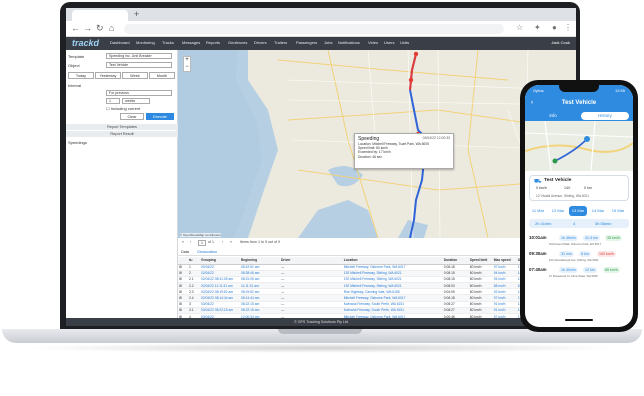 The image size is (644, 396). I want to click on day-item-selected: 13 Mar, so click(578, 211).